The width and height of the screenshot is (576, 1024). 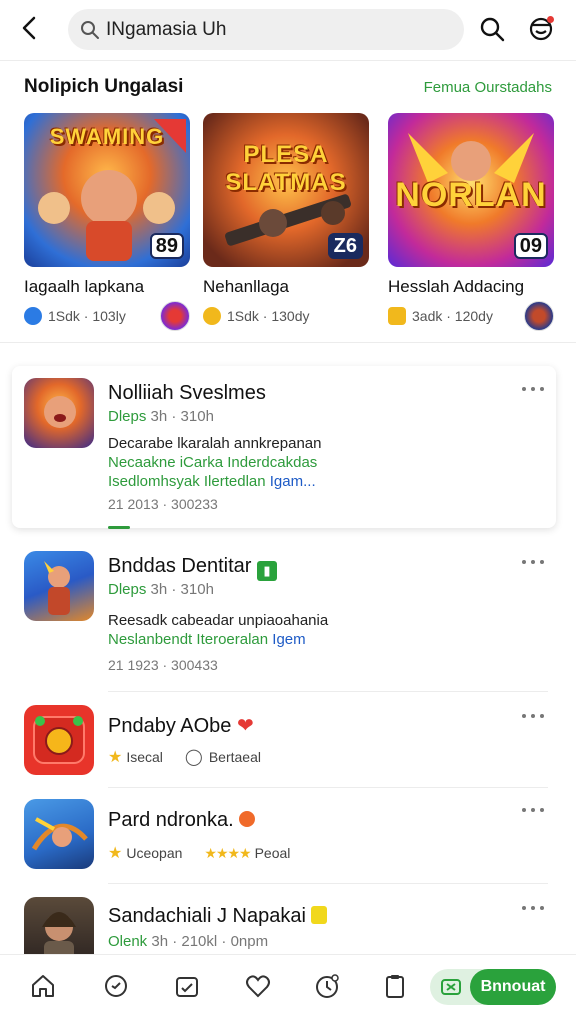 I want to click on featured-thumbnail: PLESA SLATMAS Z6, so click(x=286, y=190).